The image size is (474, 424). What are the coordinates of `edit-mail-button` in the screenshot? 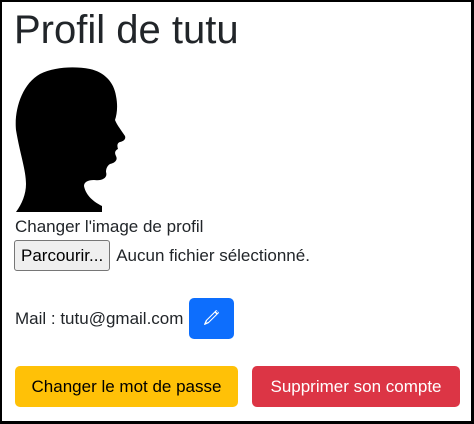 It's located at (212, 318).